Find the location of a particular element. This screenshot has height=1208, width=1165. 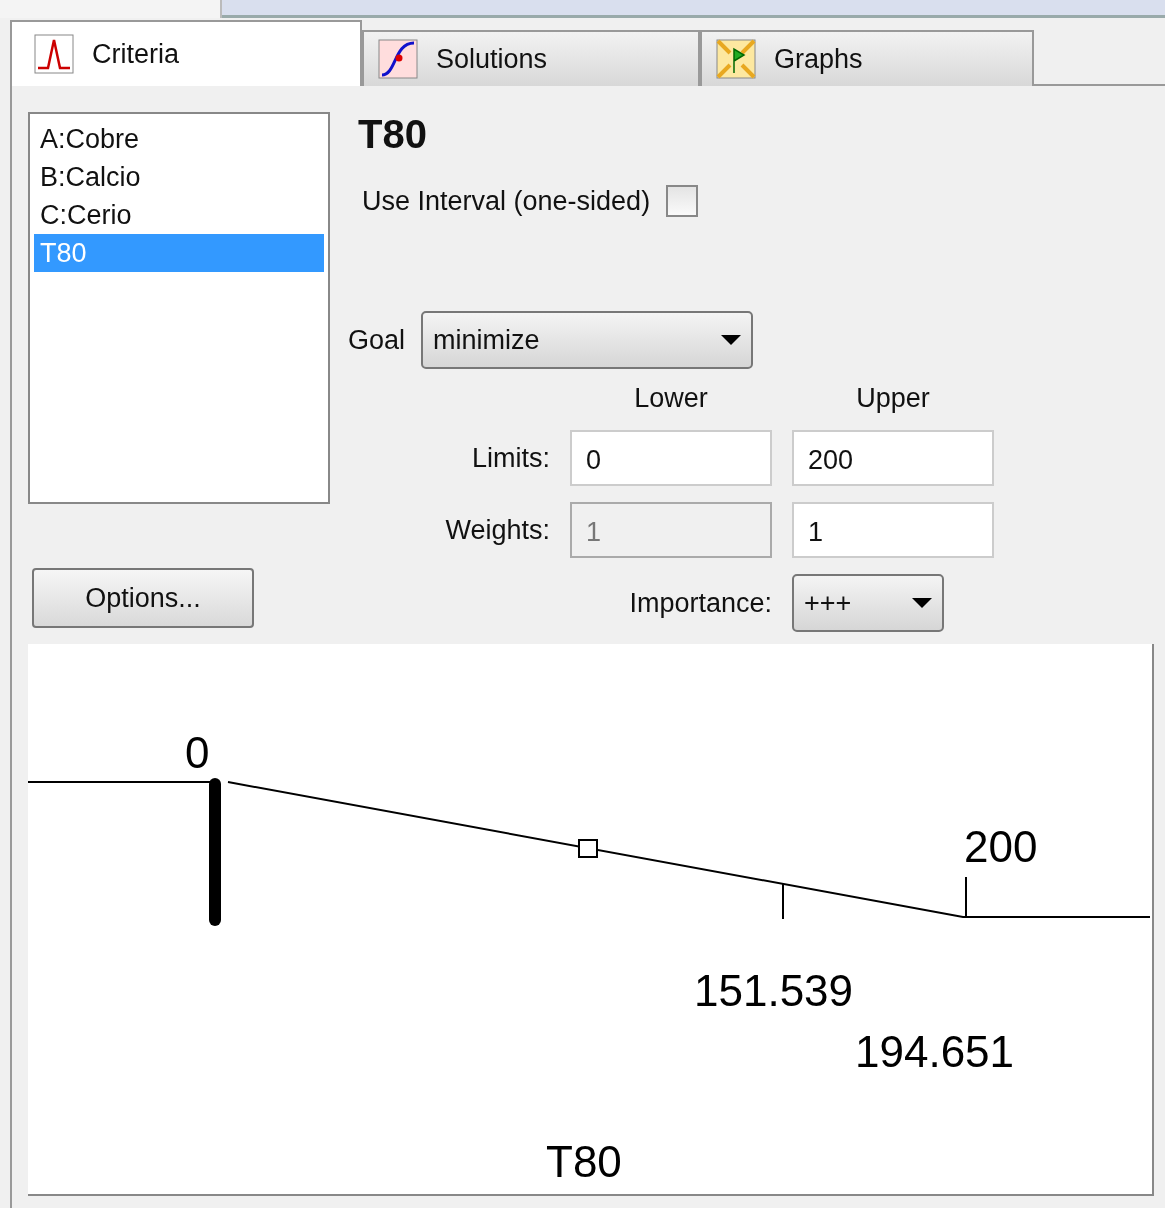

tab: Graphs is located at coordinates (867, 58).